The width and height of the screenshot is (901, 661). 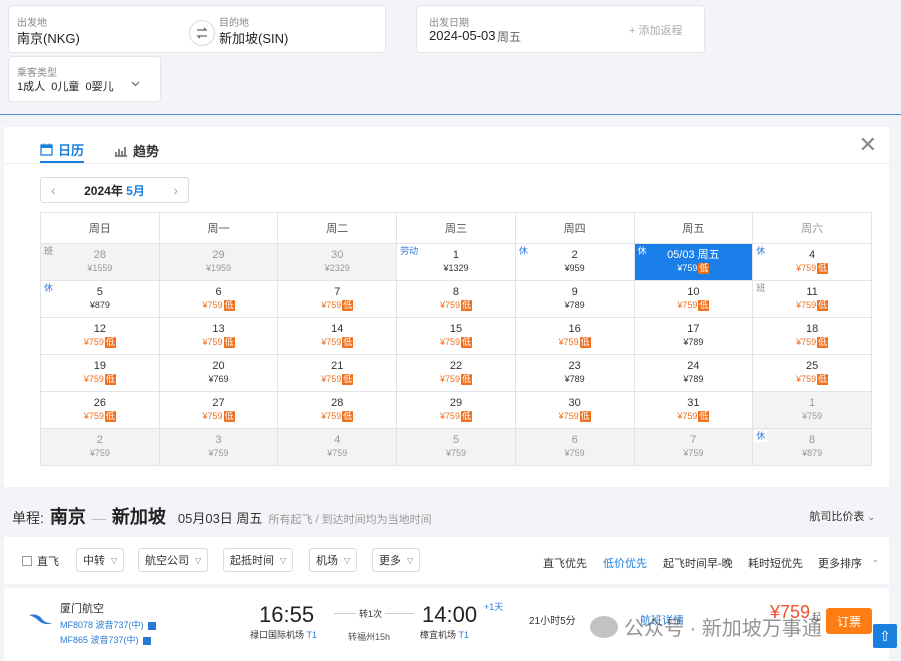 I want to click on dropdown-airline: 航空公司 ▽, so click(x=173, y=560).